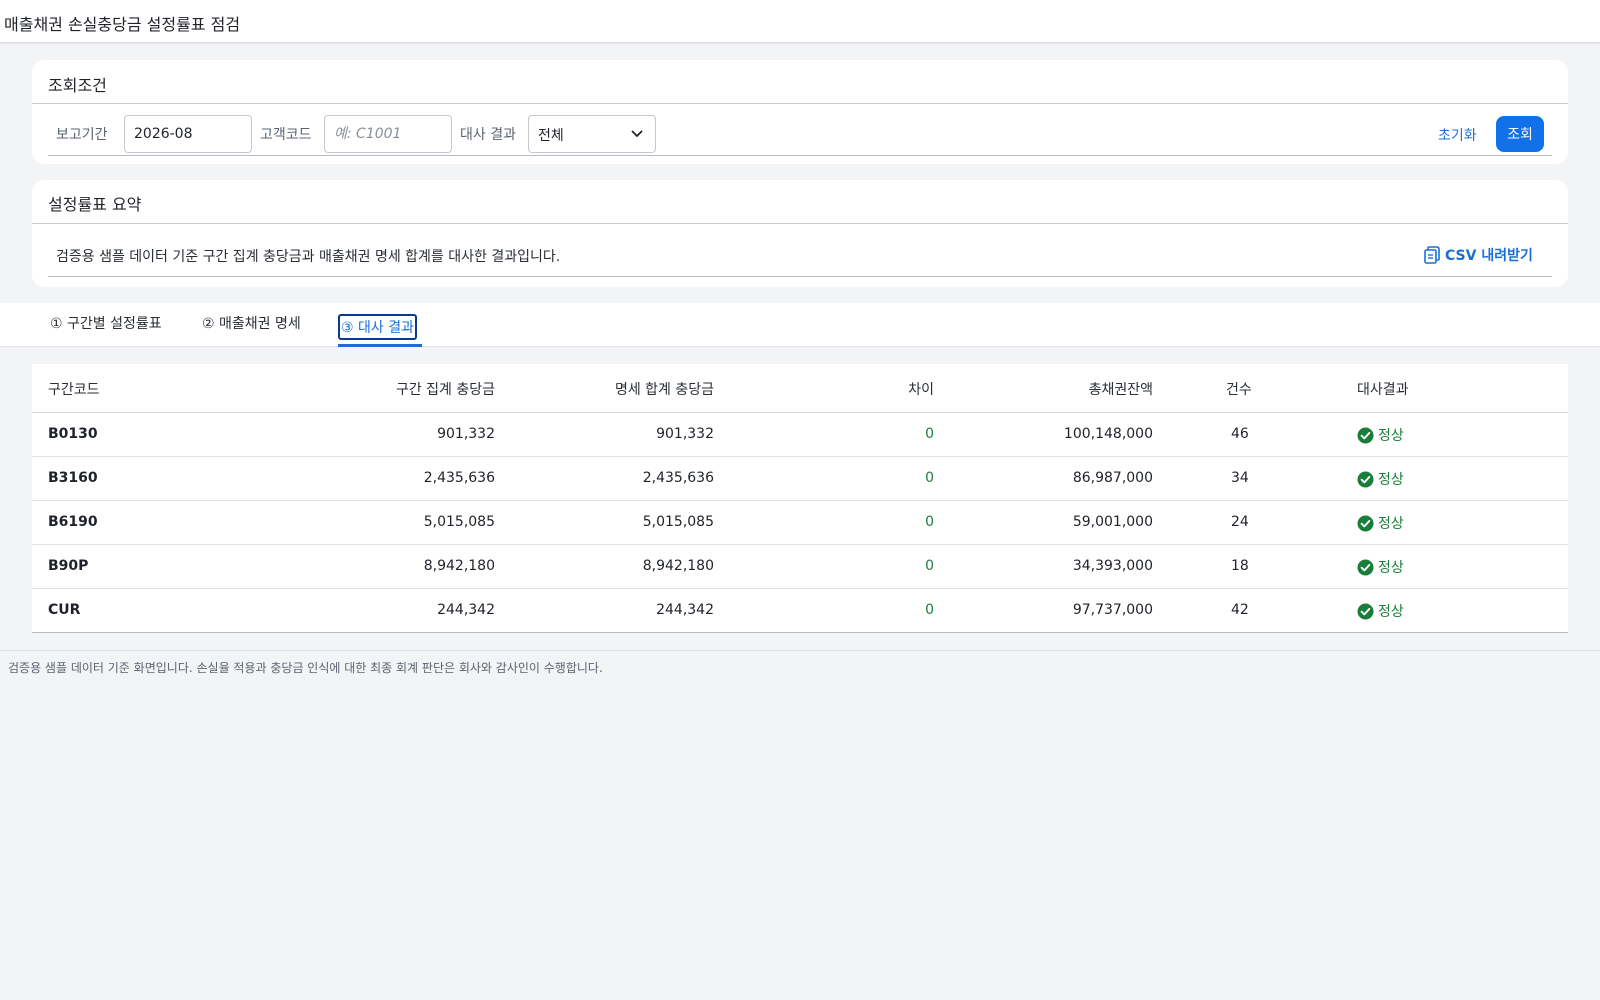 The width and height of the screenshot is (1600, 1000). Describe the element at coordinates (685, 610) in the screenshot. I see `detail-allowance-cell: 244,342` at that location.